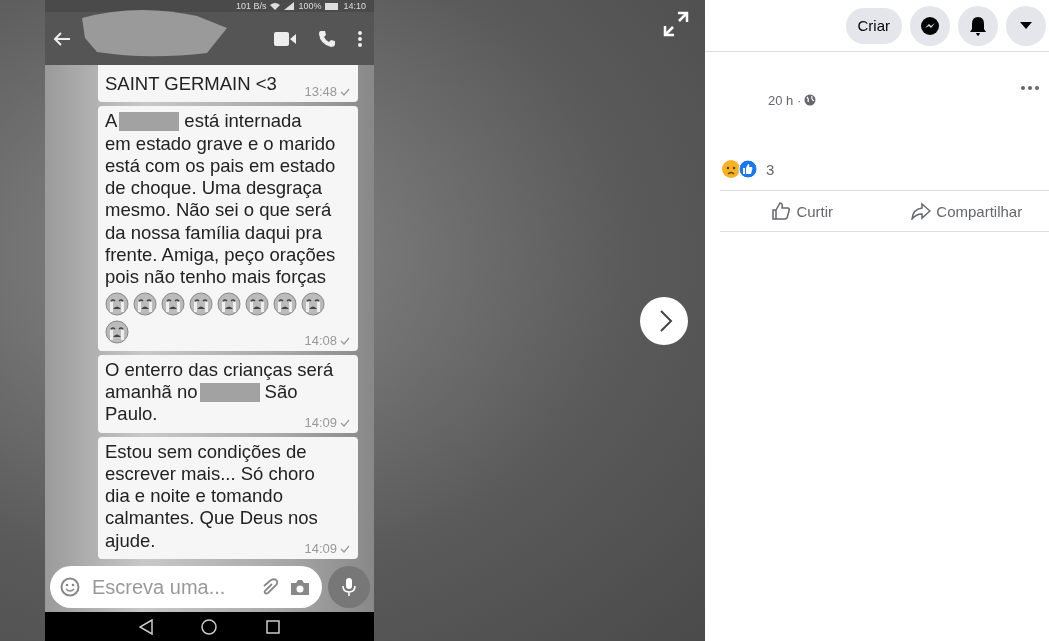  I want to click on network-speed: 101 B/s, so click(251, 6).